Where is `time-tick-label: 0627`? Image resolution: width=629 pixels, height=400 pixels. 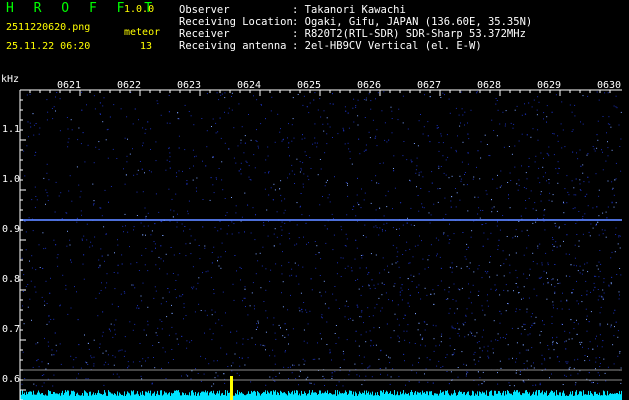
time-tick-label: 0627 is located at coordinates (429, 85).